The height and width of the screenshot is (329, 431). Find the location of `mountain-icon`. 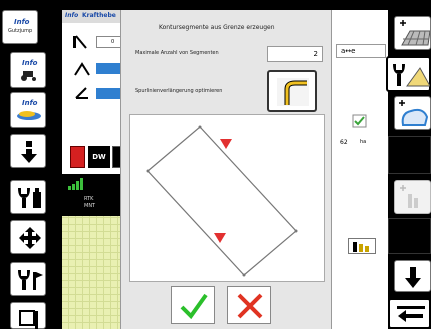

mountain-icon is located at coordinates (82, 69).